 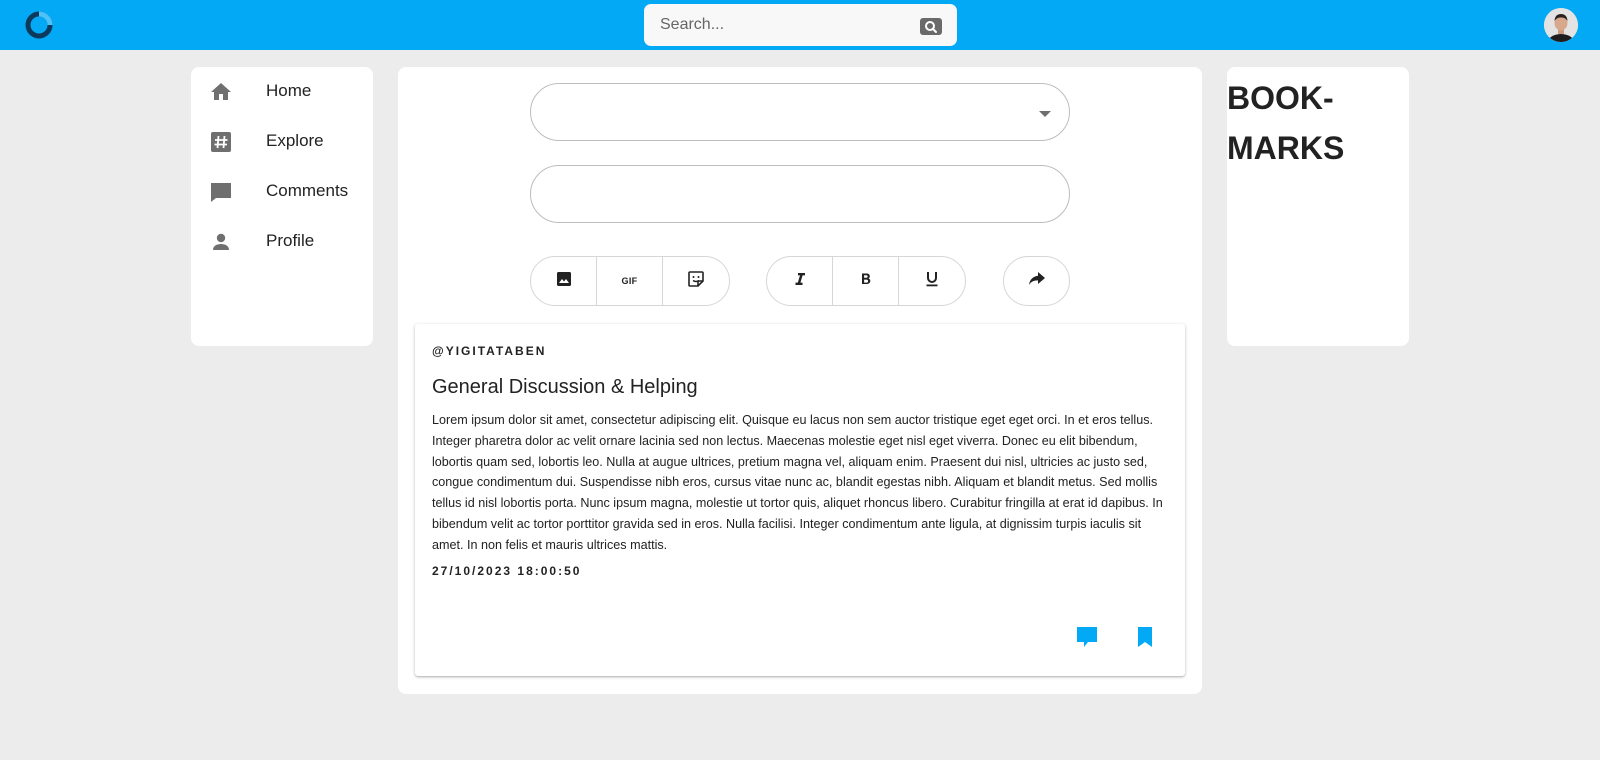 I want to click on search-bar, so click(x=800, y=25).